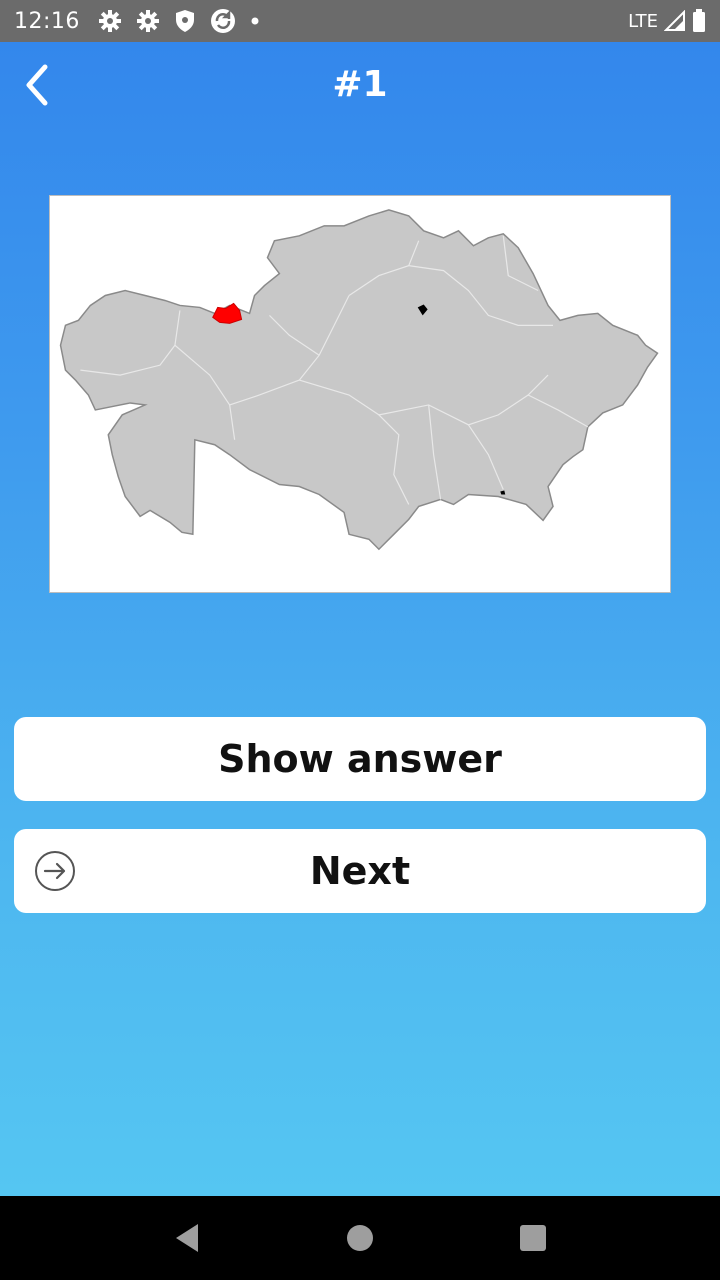 The image size is (720, 1280). I want to click on back-triangle-icon, so click(186, 1238).